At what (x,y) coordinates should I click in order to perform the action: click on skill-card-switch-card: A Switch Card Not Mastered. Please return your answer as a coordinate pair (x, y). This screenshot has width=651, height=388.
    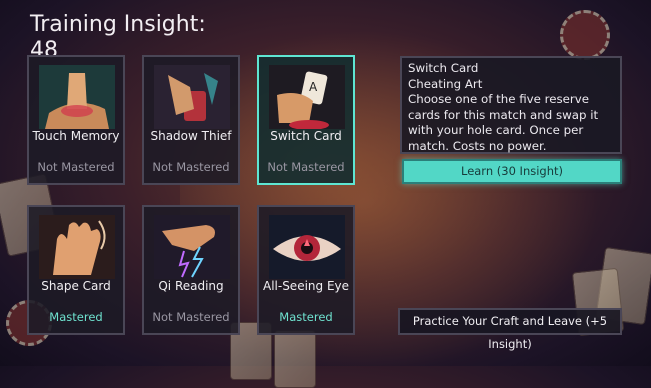
    Looking at the image, I should click on (306, 120).